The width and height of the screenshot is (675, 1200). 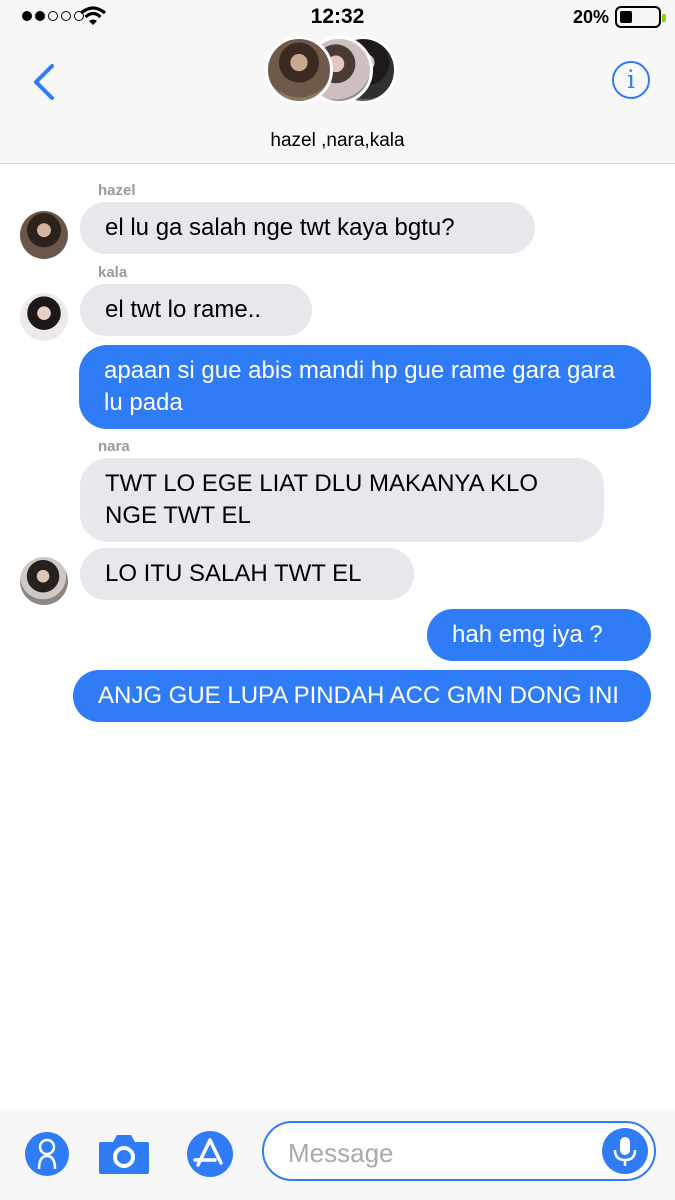 I want to click on sender-label: nara, so click(x=114, y=446).